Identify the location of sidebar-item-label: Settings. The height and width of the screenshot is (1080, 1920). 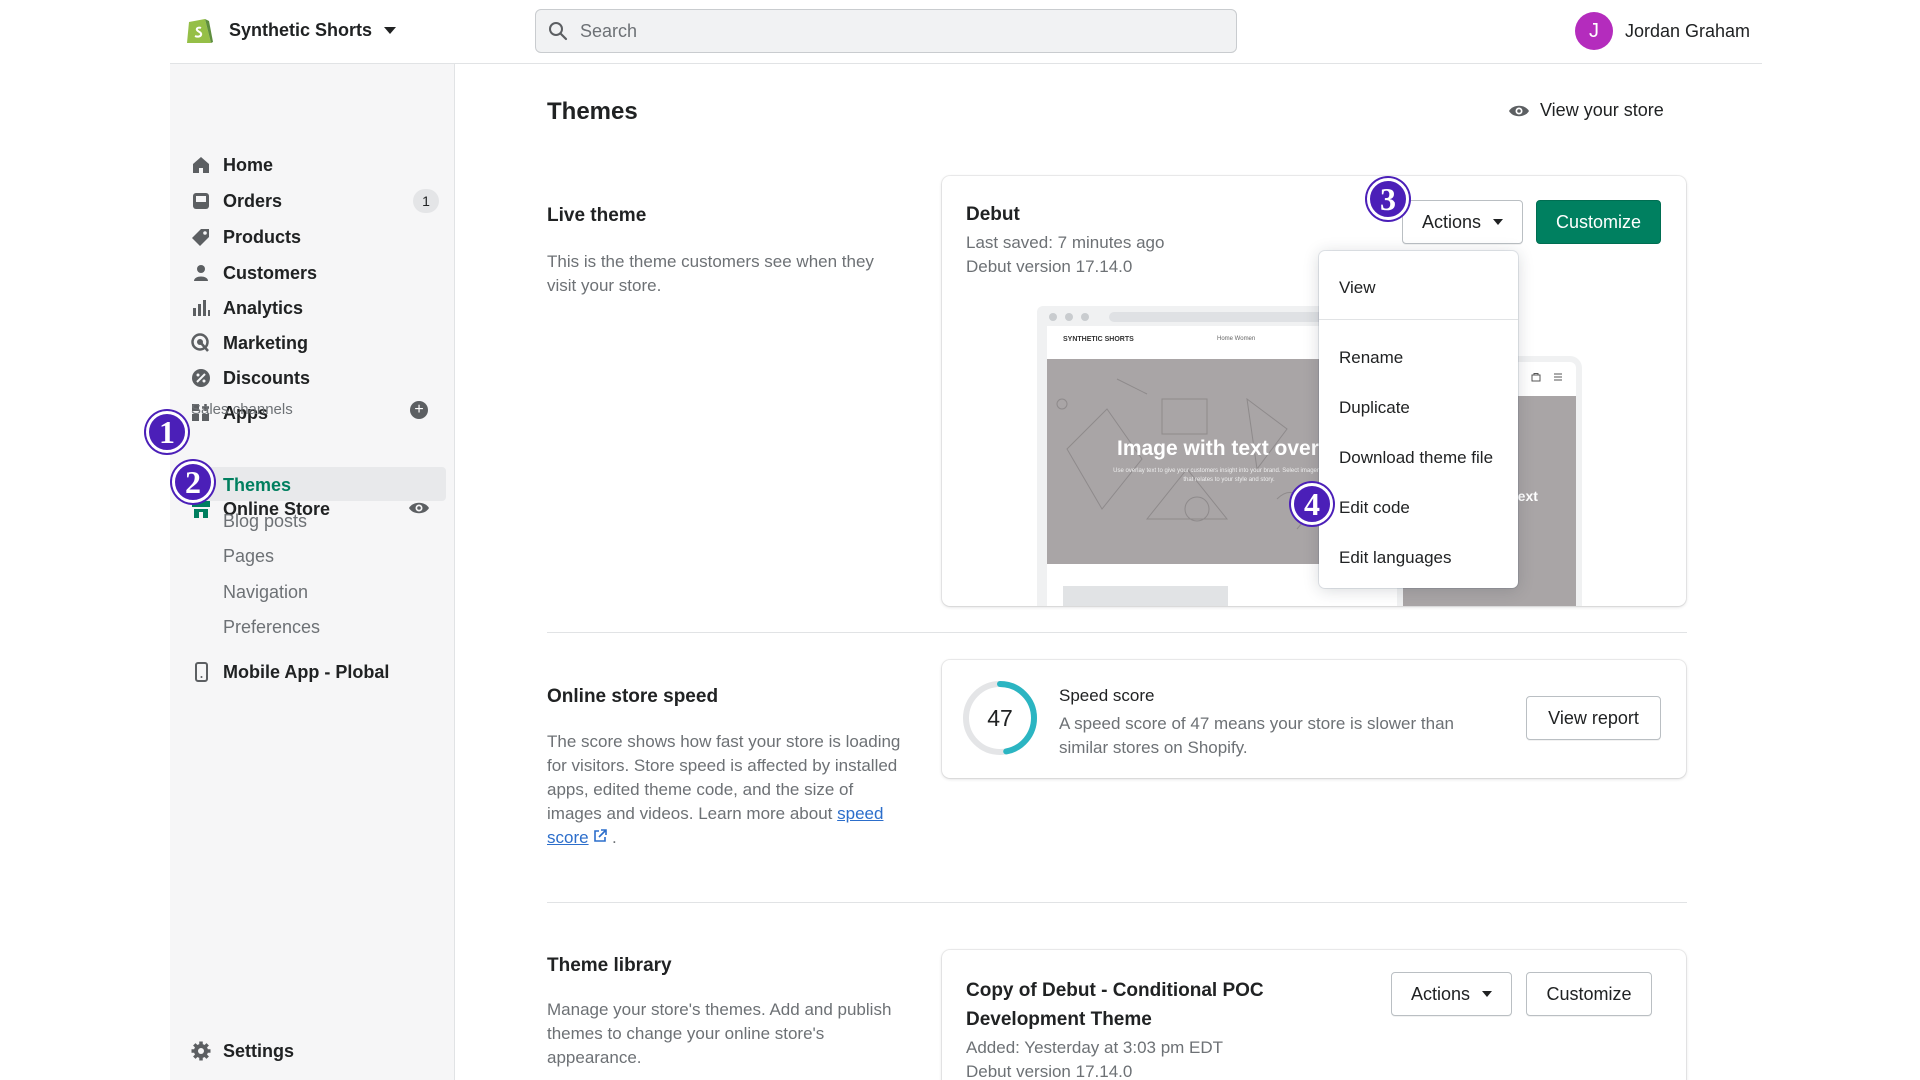
(259, 1051).